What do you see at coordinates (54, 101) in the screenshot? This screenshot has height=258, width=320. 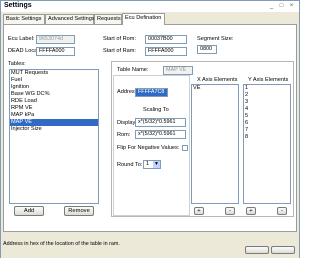 I see `list-item: RDE Load` at bounding box center [54, 101].